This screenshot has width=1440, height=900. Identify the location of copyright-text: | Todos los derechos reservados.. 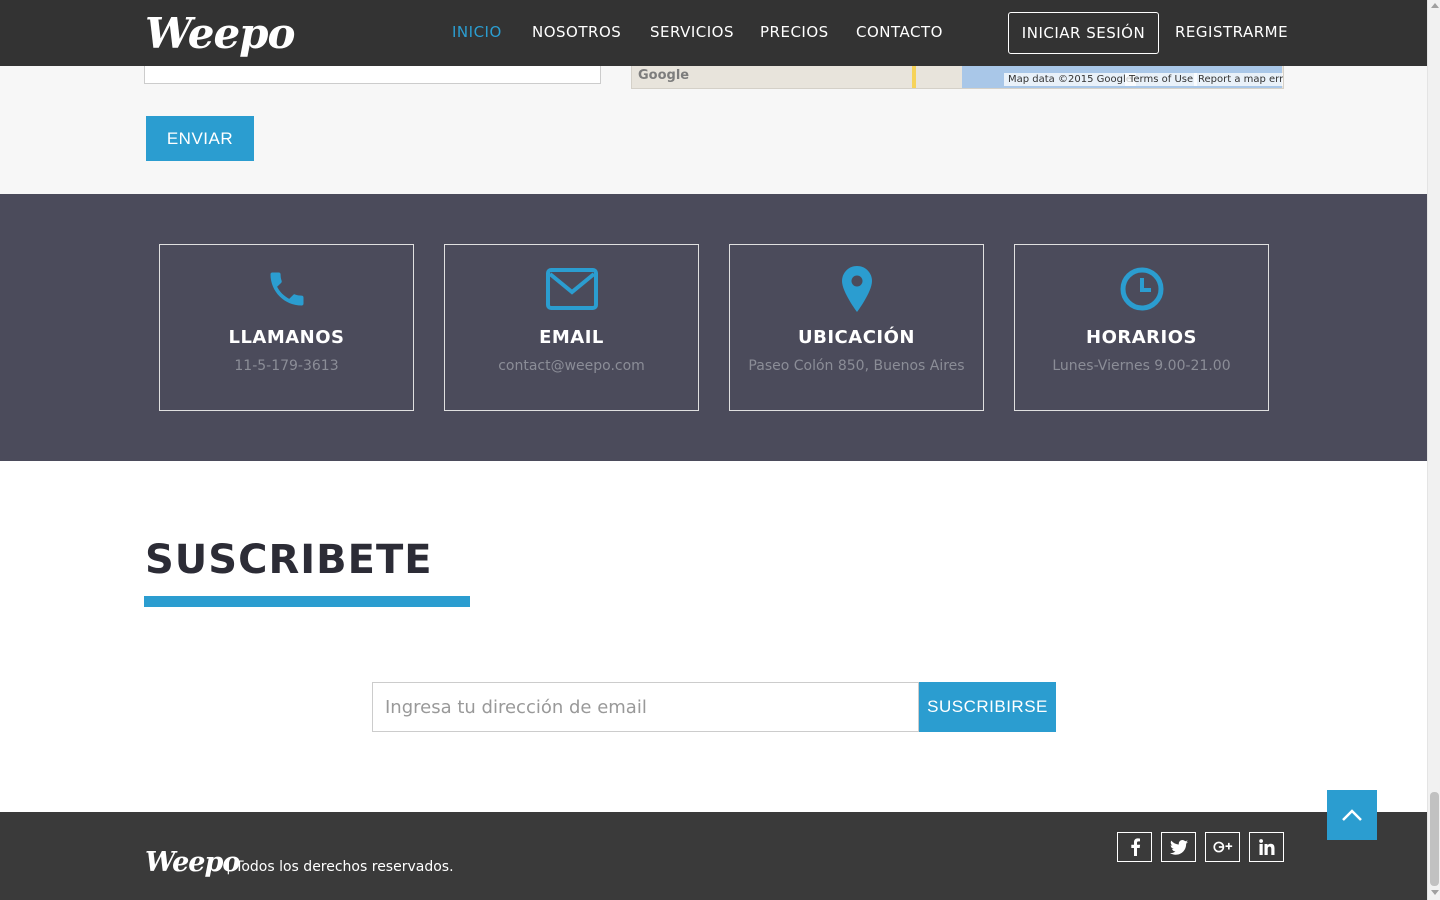
(340, 867).